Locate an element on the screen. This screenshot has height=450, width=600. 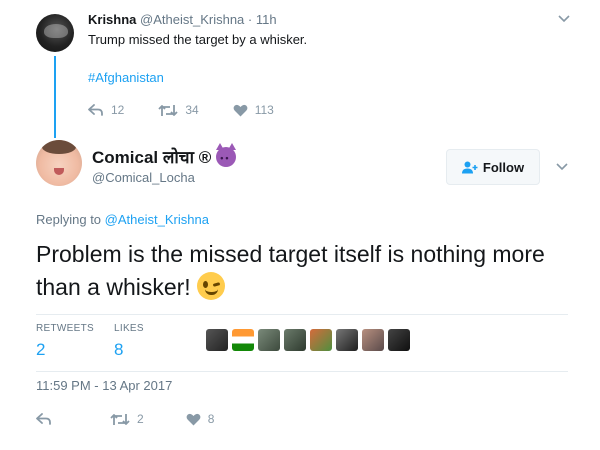
parent-like-button: 113 is located at coordinates (253, 110).